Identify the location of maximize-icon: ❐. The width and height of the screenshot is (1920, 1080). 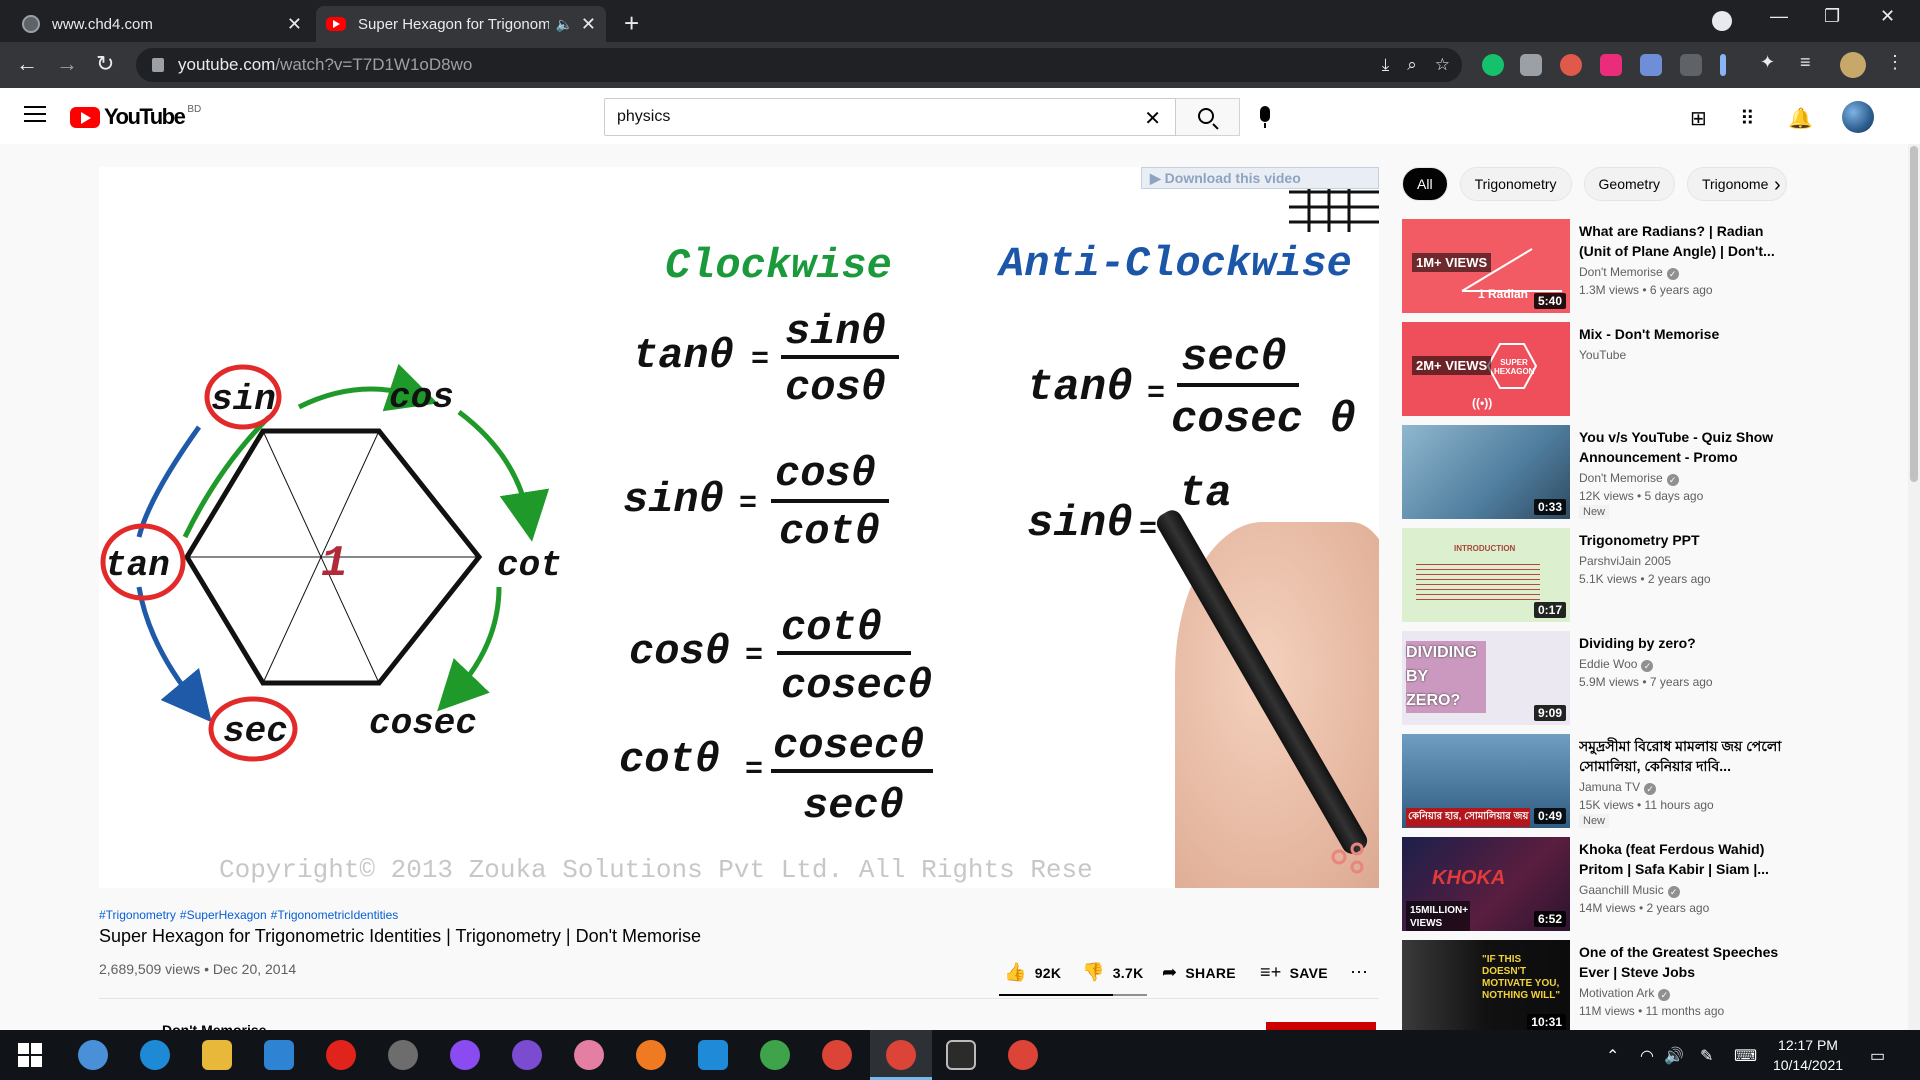
(1832, 16).